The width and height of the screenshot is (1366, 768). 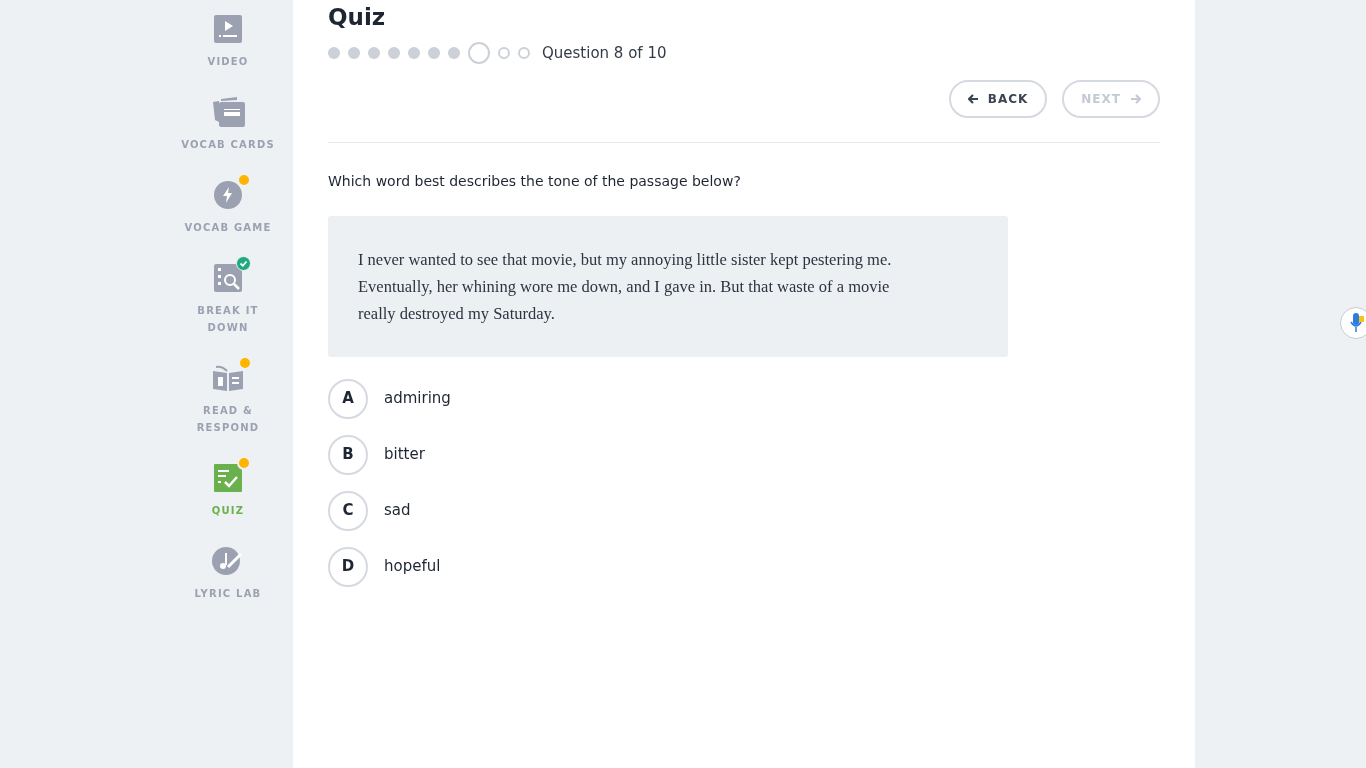 I want to click on sidebar-item: VOCAB GAME, so click(x=228, y=212).